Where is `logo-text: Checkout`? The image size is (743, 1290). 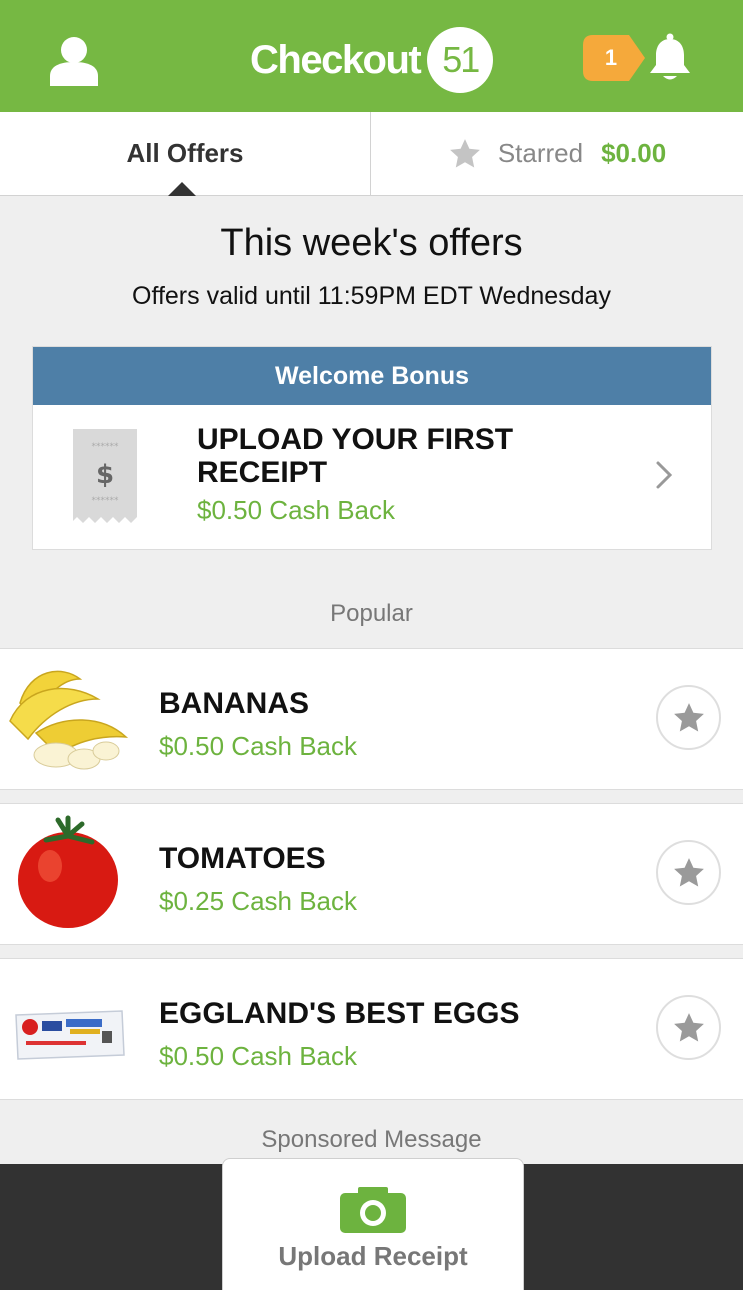 logo-text: Checkout is located at coordinates (336, 59).